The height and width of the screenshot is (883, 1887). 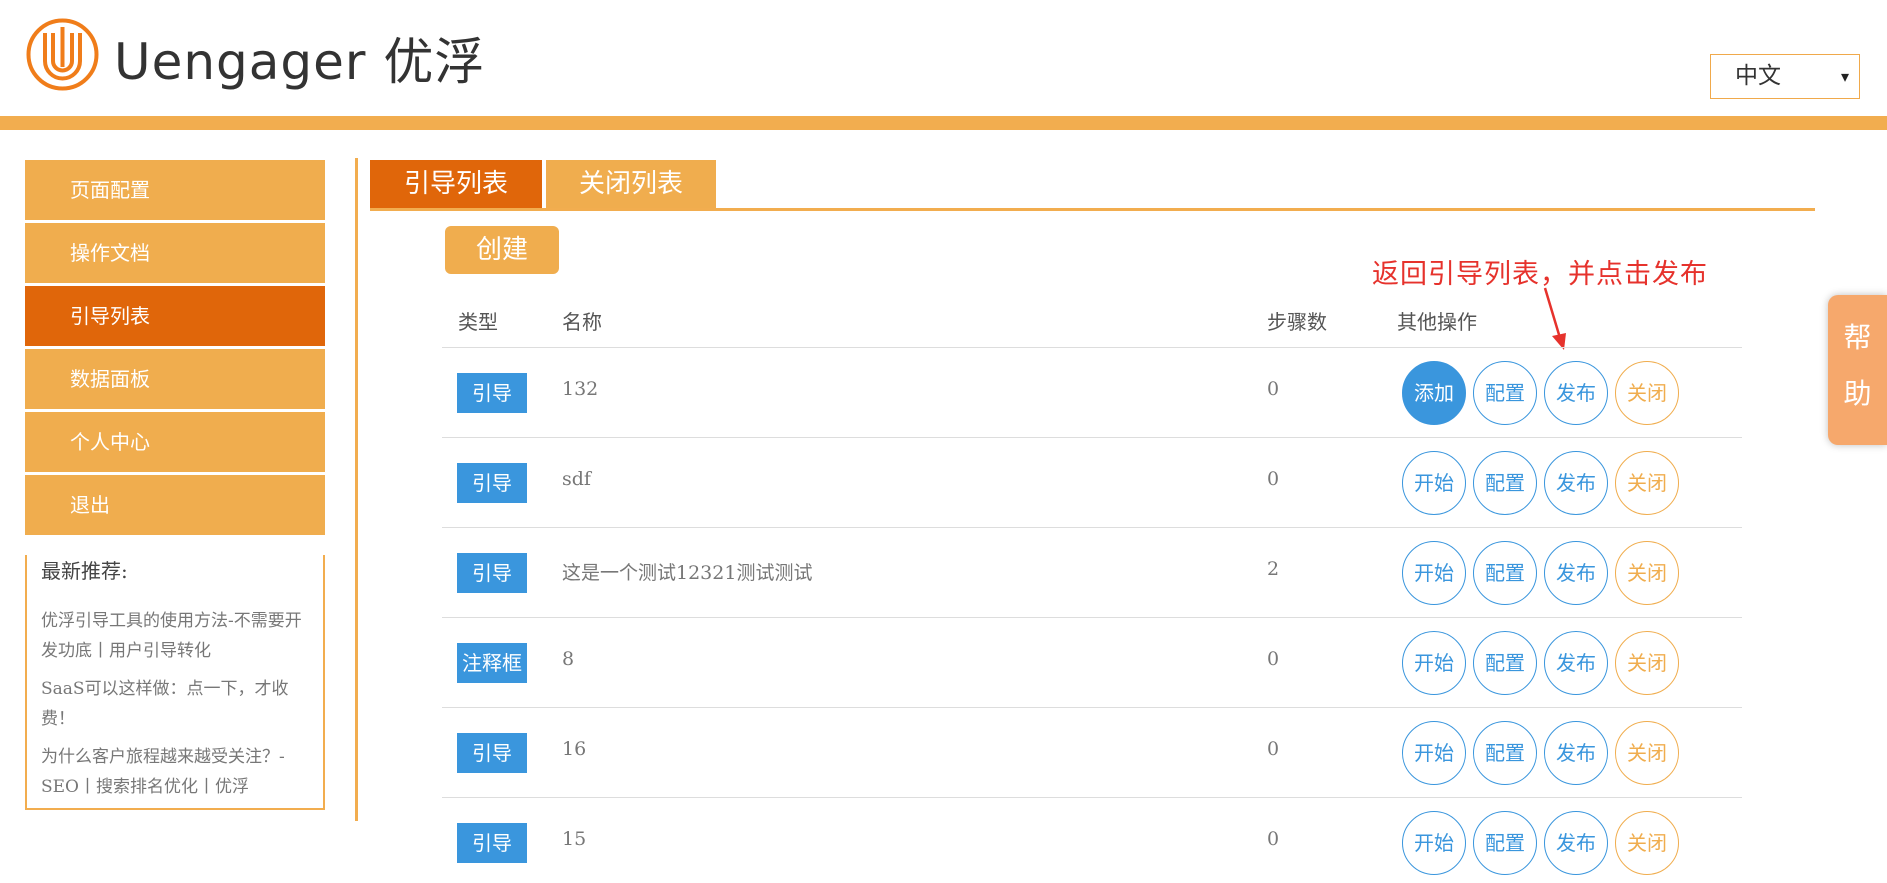 What do you see at coordinates (574, 749) in the screenshot?
I see `row-name: 16` at bounding box center [574, 749].